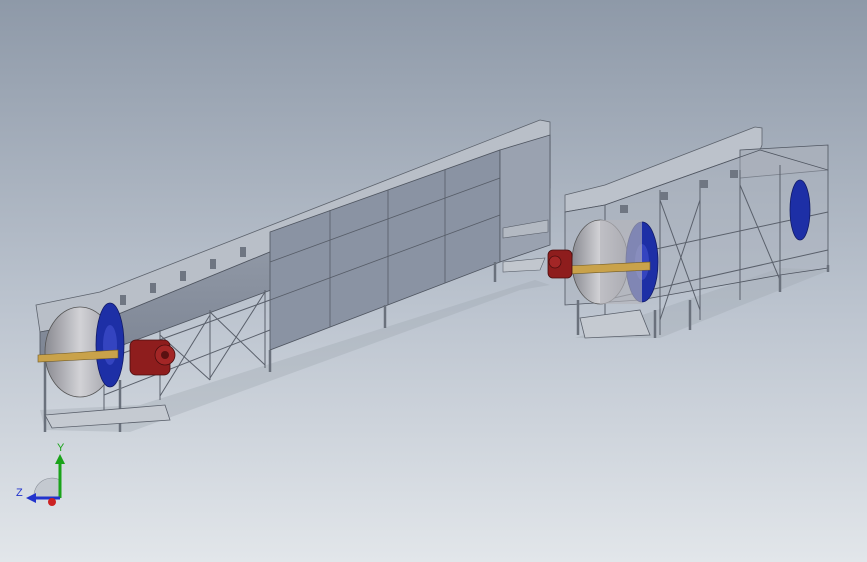  What do you see at coordinates (19, 493) in the screenshot?
I see `z-axis-label: Z` at bounding box center [19, 493].